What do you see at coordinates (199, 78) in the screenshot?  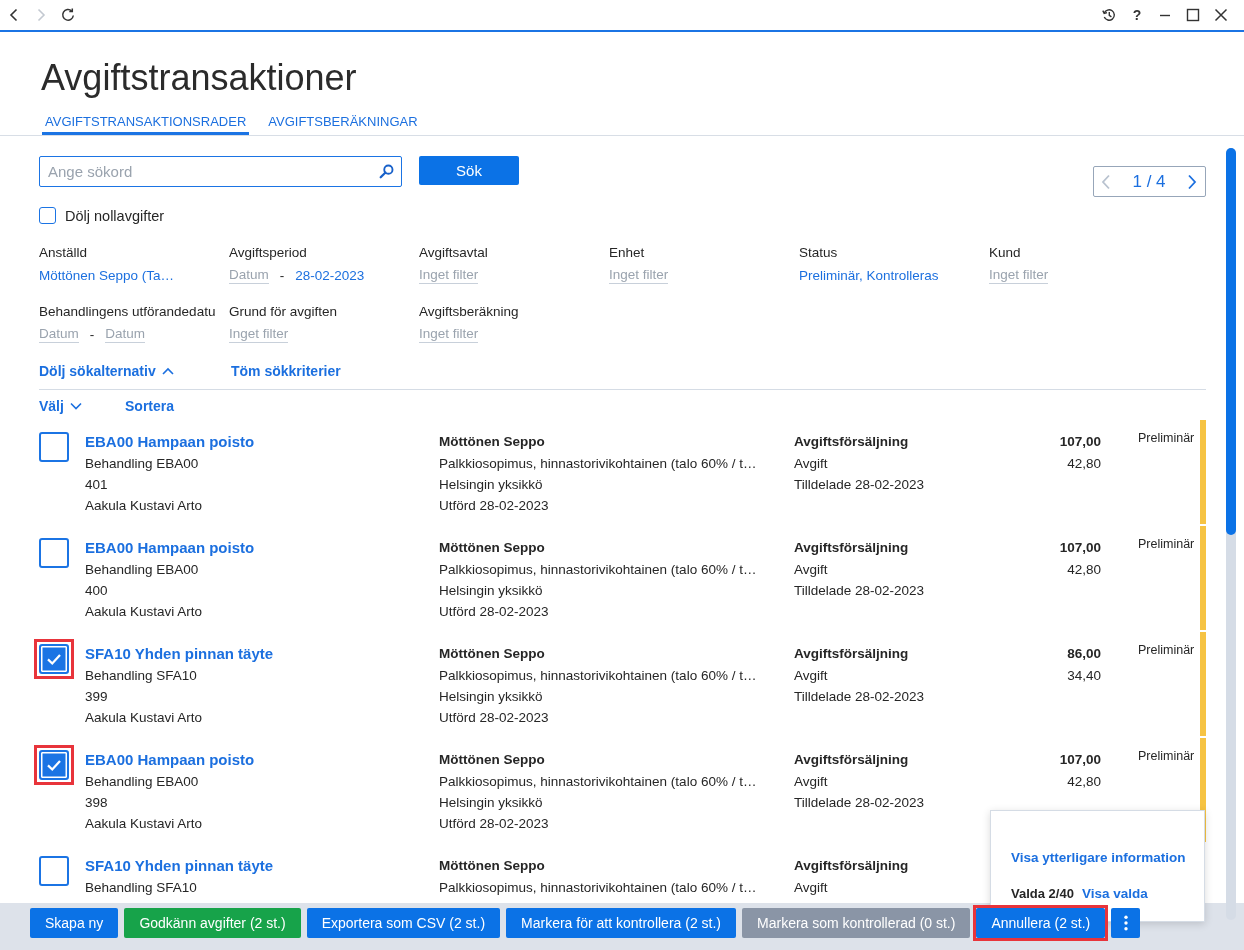 I see `page-title: Avgiftstransaktioner` at bounding box center [199, 78].